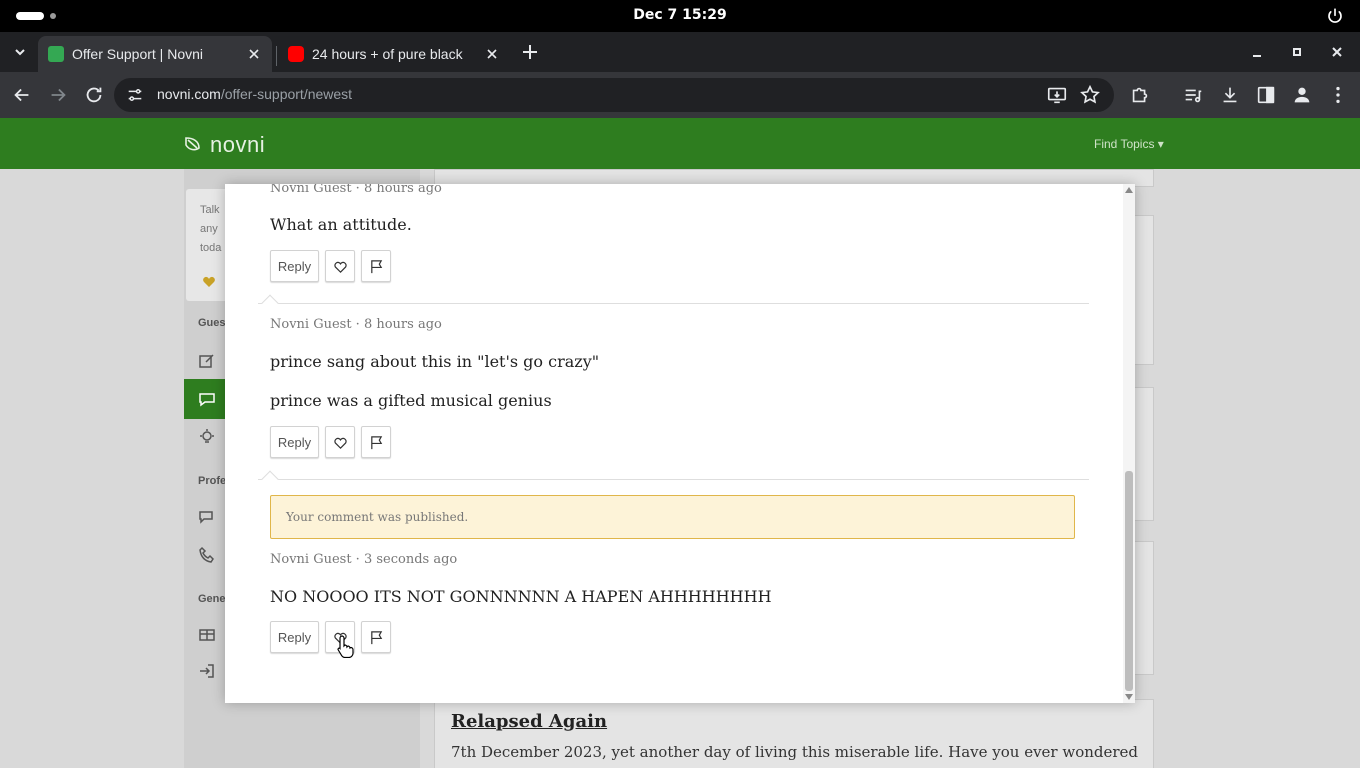 Image resolution: width=1360 pixels, height=768 pixels. What do you see at coordinates (1335, 16) in the screenshot?
I see `power-icon` at bounding box center [1335, 16].